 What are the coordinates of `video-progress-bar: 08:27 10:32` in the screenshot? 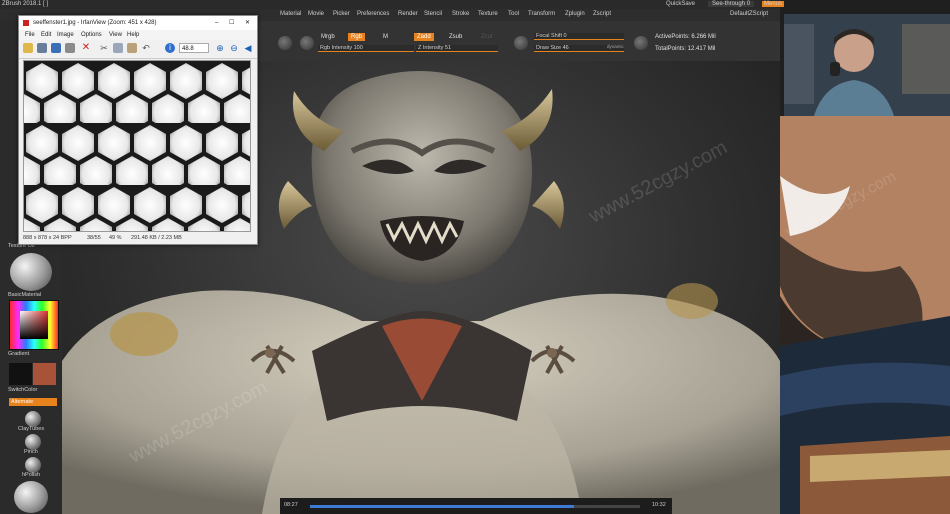 It's located at (476, 506).